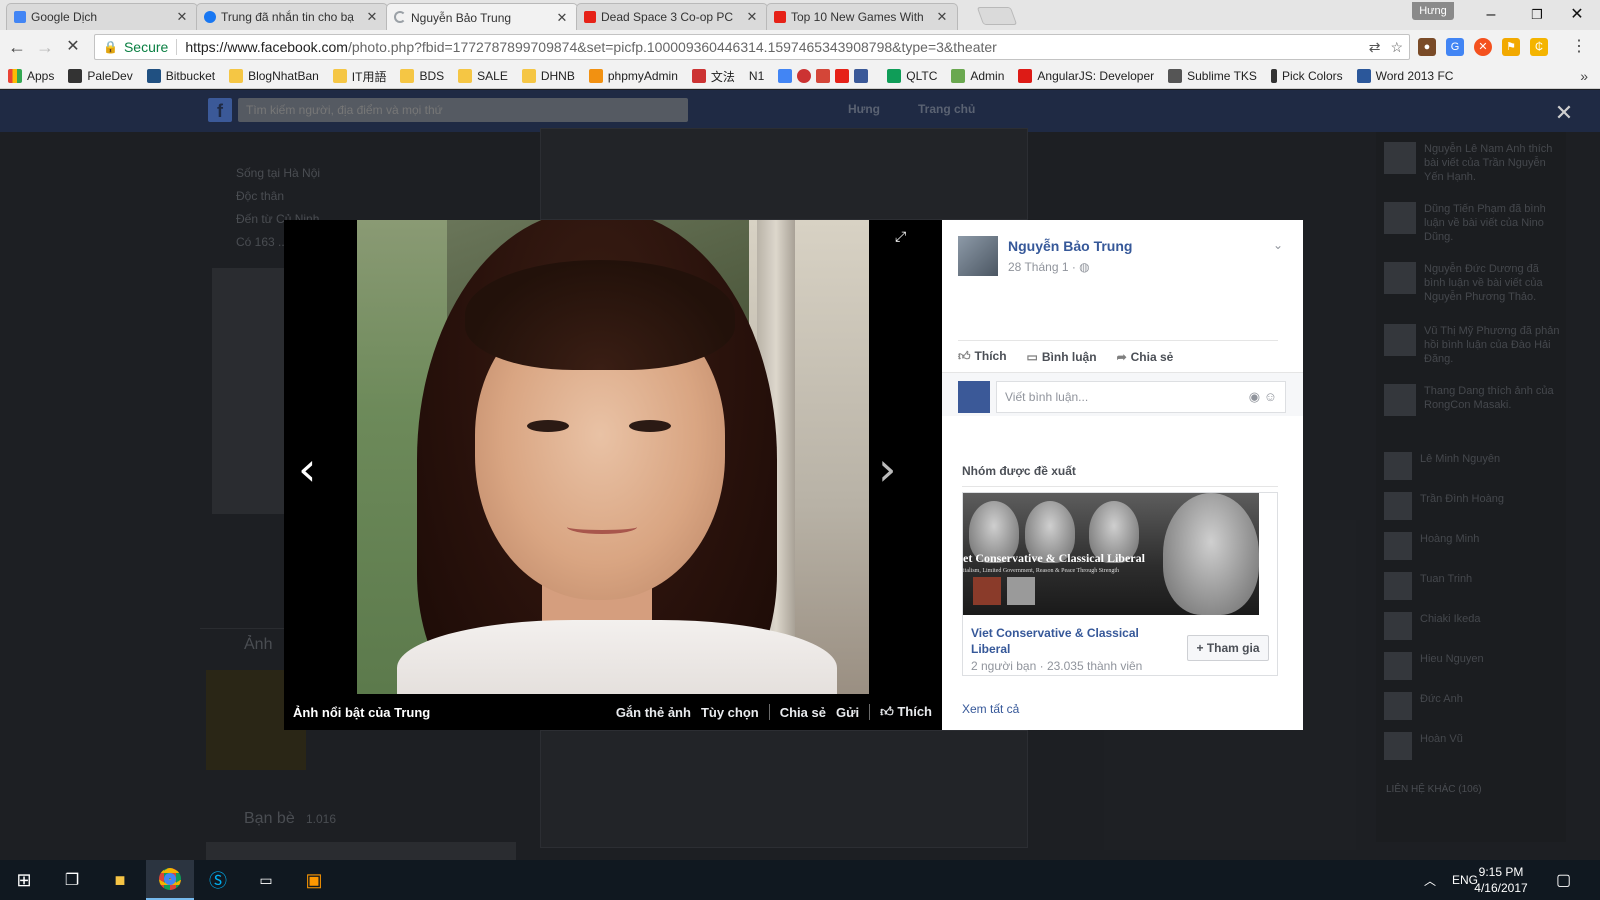 The height and width of the screenshot is (900, 1600). I want to click on comment-input: Viết bình luận... ◉ ☺, so click(1141, 397).